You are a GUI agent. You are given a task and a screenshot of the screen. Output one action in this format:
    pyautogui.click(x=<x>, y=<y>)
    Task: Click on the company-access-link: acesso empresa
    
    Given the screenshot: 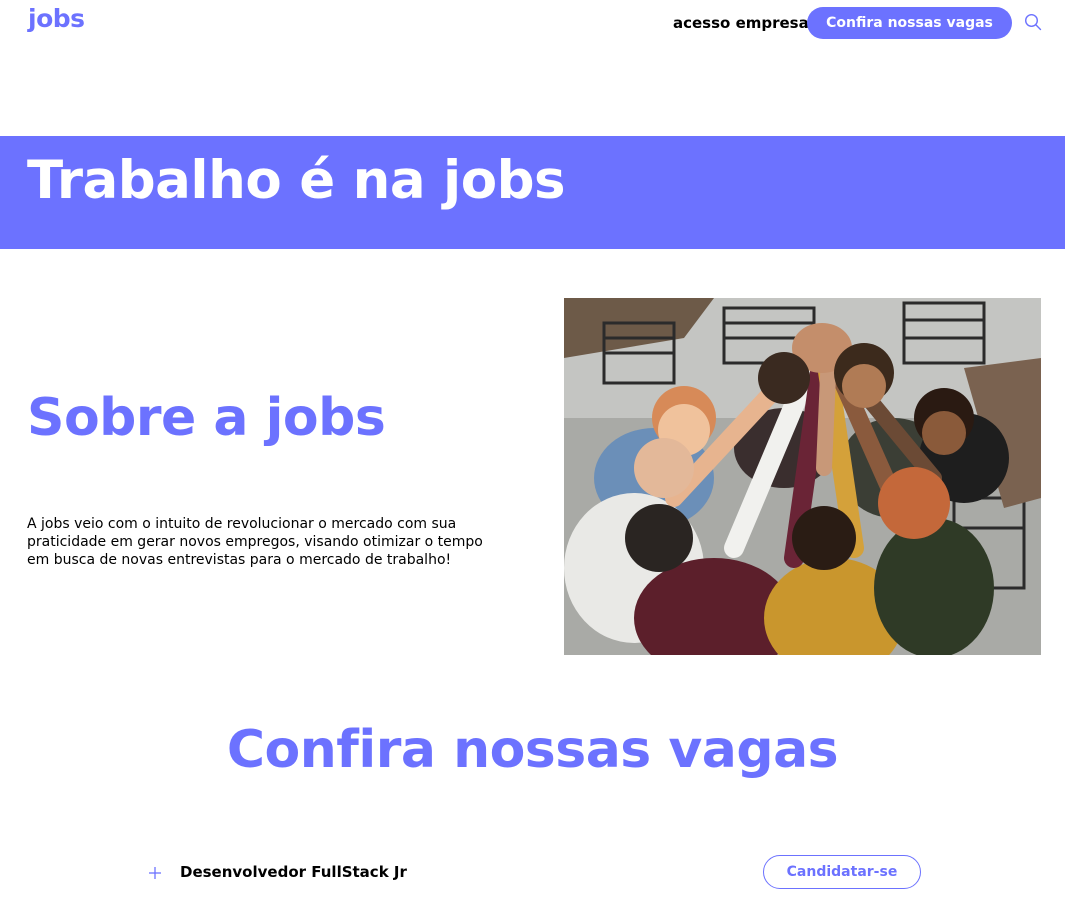 What is the action you would take?
    pyautogui.click(x=741, y=23)
    